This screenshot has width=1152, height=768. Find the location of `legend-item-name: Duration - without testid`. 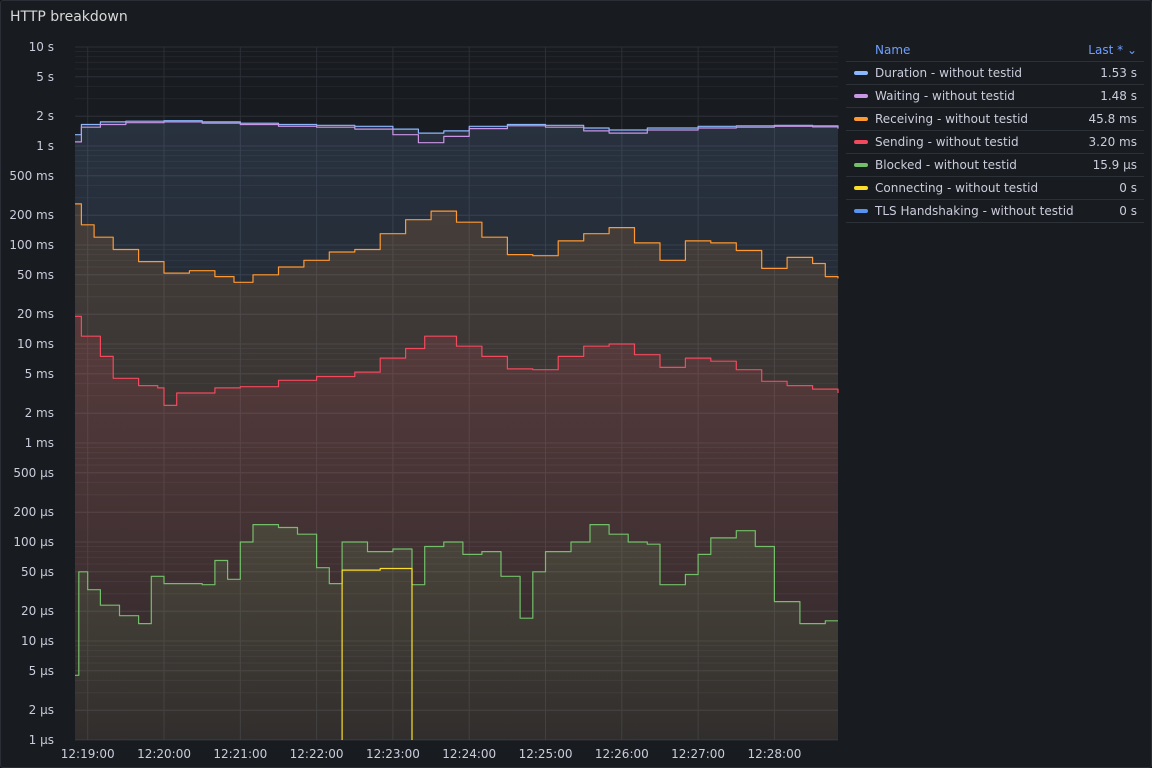

legend-item-name: Duration - without testid is located at coordinates (948, 73).